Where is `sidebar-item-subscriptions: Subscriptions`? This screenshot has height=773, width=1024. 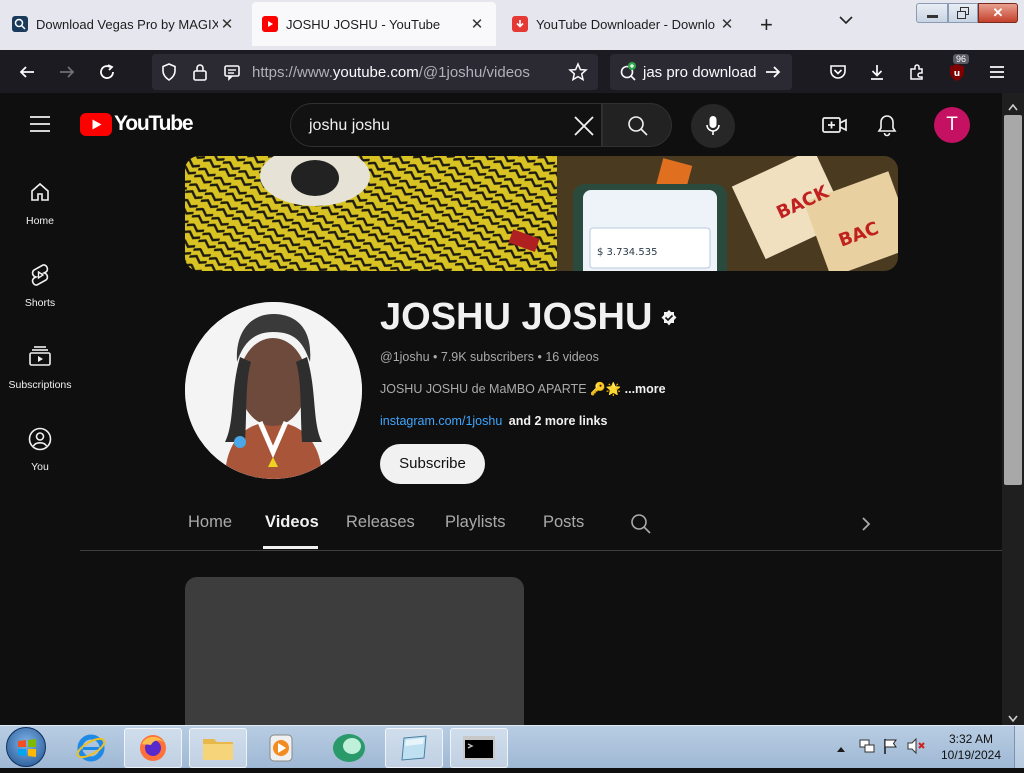
sidebar-item-subscriptions: Subscriptions is located at coordinates (40, 368).